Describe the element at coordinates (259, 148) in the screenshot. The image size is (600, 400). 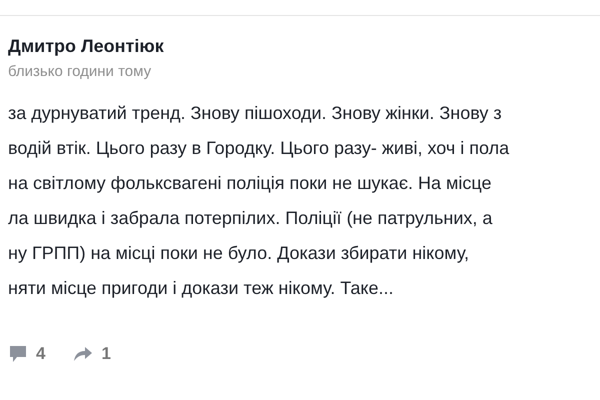
I see `post-text-line: водій втік. Цього разу в Городку. Цього разу- живі, хоч і пола` at that location.